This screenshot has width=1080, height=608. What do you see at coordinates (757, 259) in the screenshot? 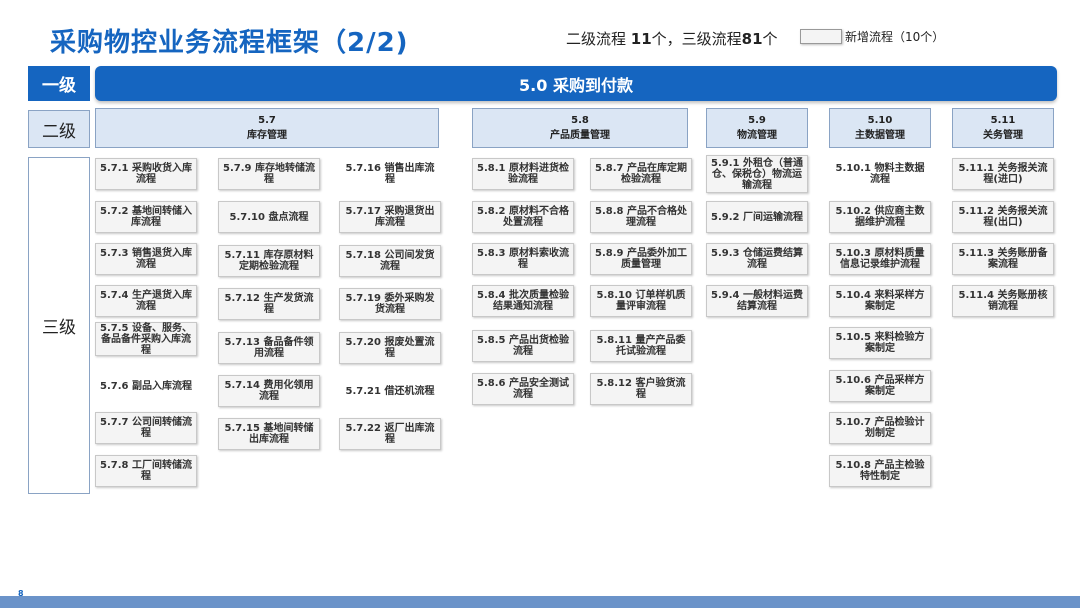
I see `process-5-9-3: 5.9.3 仓储运费结算流程` at bounding box center [757, 259].